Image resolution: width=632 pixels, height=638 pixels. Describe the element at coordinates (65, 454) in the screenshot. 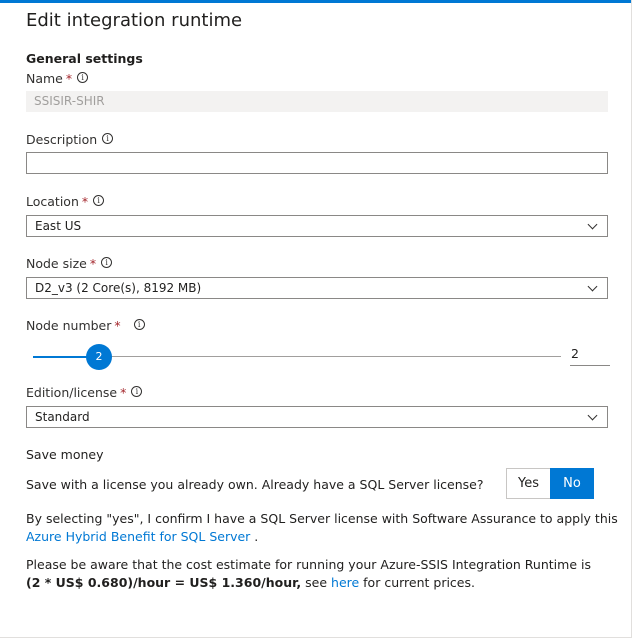

I see `save-money-heading: Save money` at that location.